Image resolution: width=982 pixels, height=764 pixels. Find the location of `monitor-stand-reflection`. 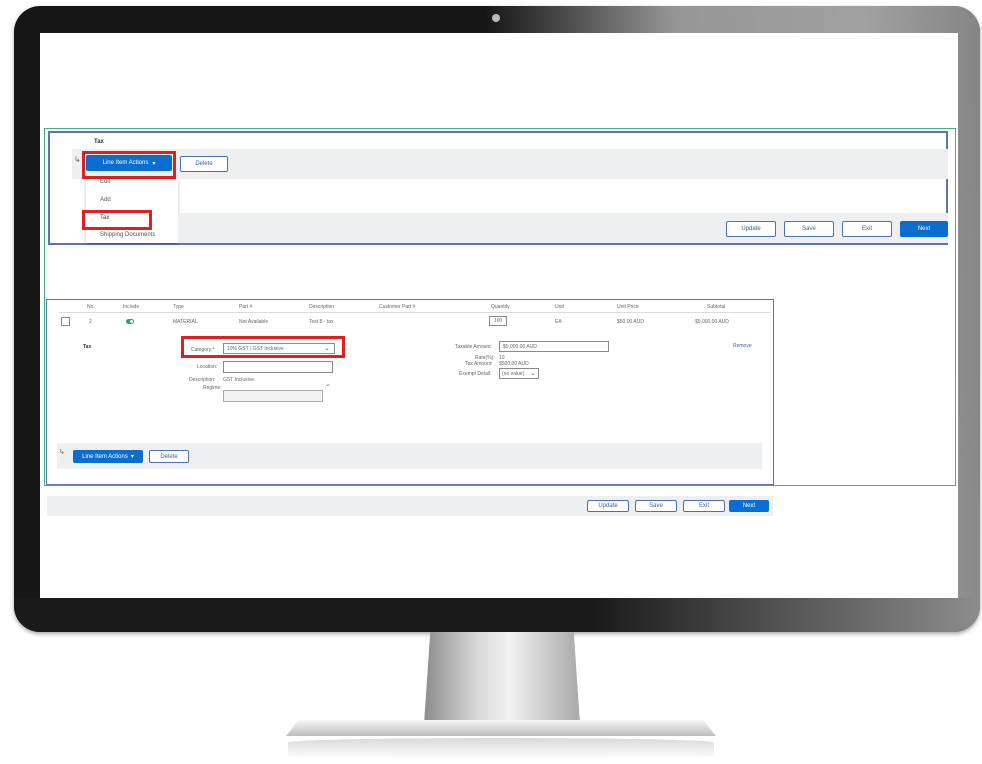

monitor-stand-reflection is located at coordinates (501, 749).